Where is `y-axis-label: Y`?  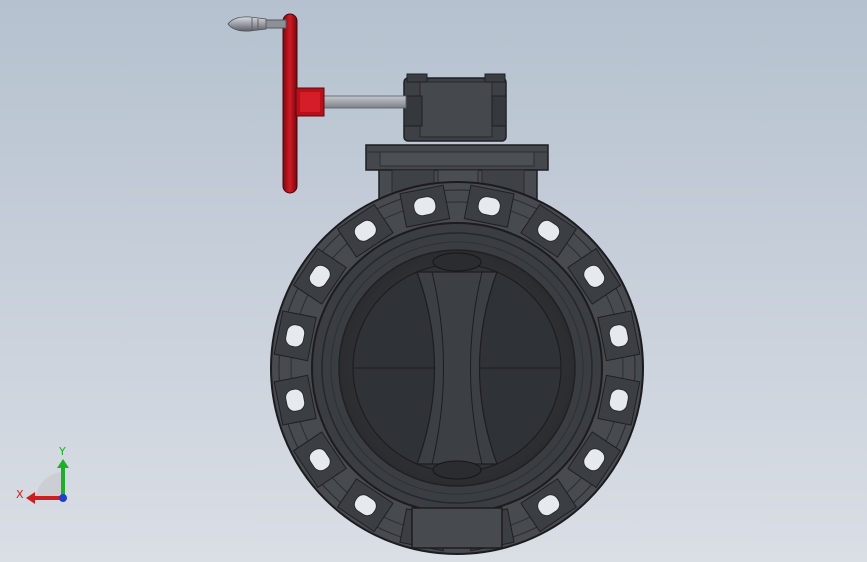
y-axis-label: Y is located at coordinates (62, 451).